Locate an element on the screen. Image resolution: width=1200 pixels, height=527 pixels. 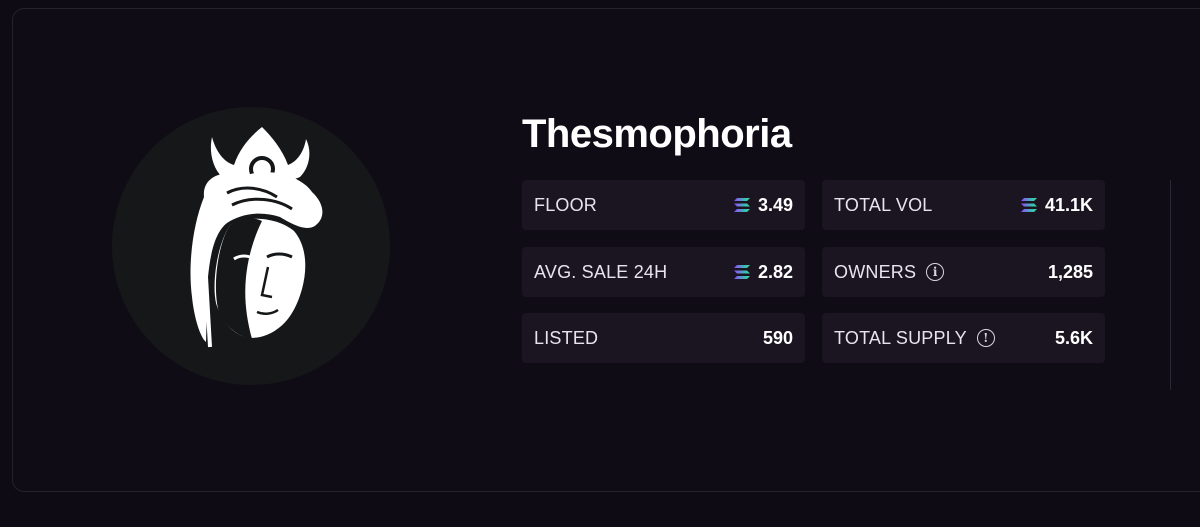
stat-total-vol-value-wrap: 41.1K is located at coordinates (1056, 205).